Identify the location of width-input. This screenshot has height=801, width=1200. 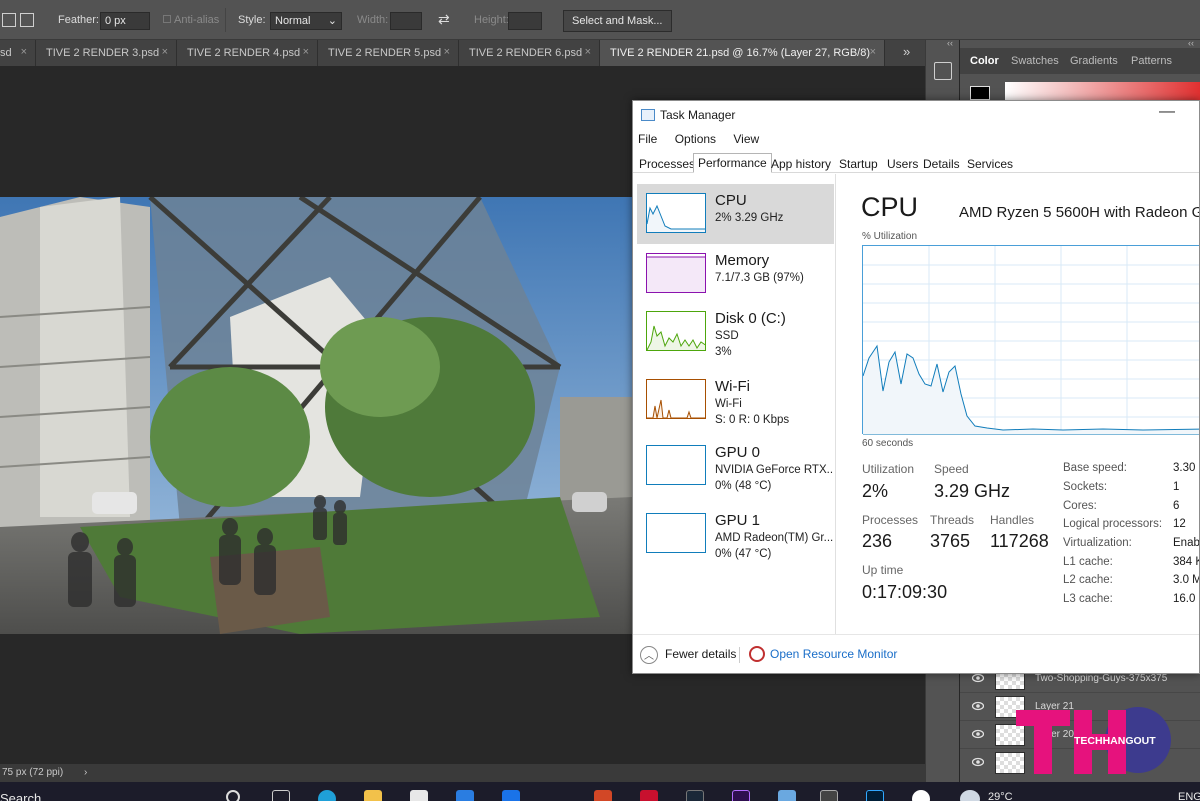
(406, 21).